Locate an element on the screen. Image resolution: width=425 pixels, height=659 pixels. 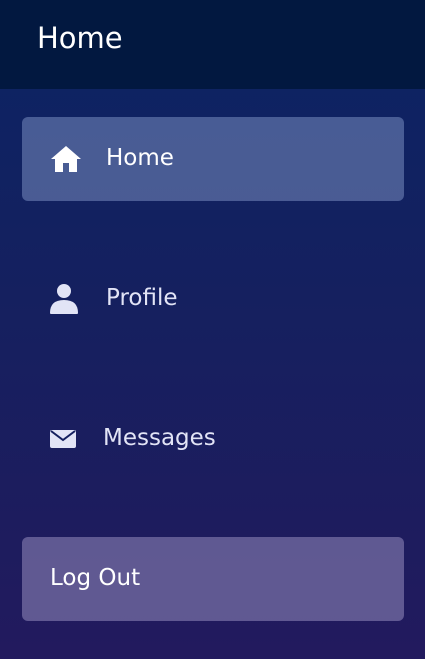
logout-button: Log Out is located at coordinates (213, 579).